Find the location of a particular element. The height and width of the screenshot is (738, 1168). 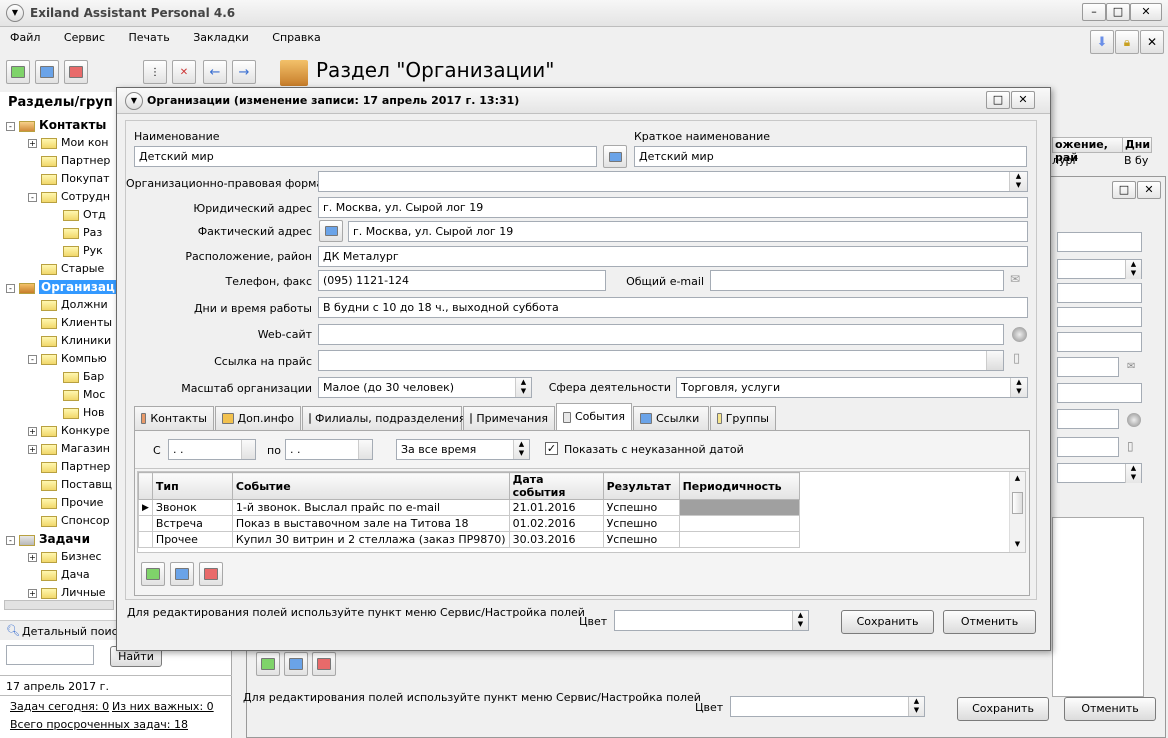

bg-maximize-button: □ is located at coordinates (1124, 190).